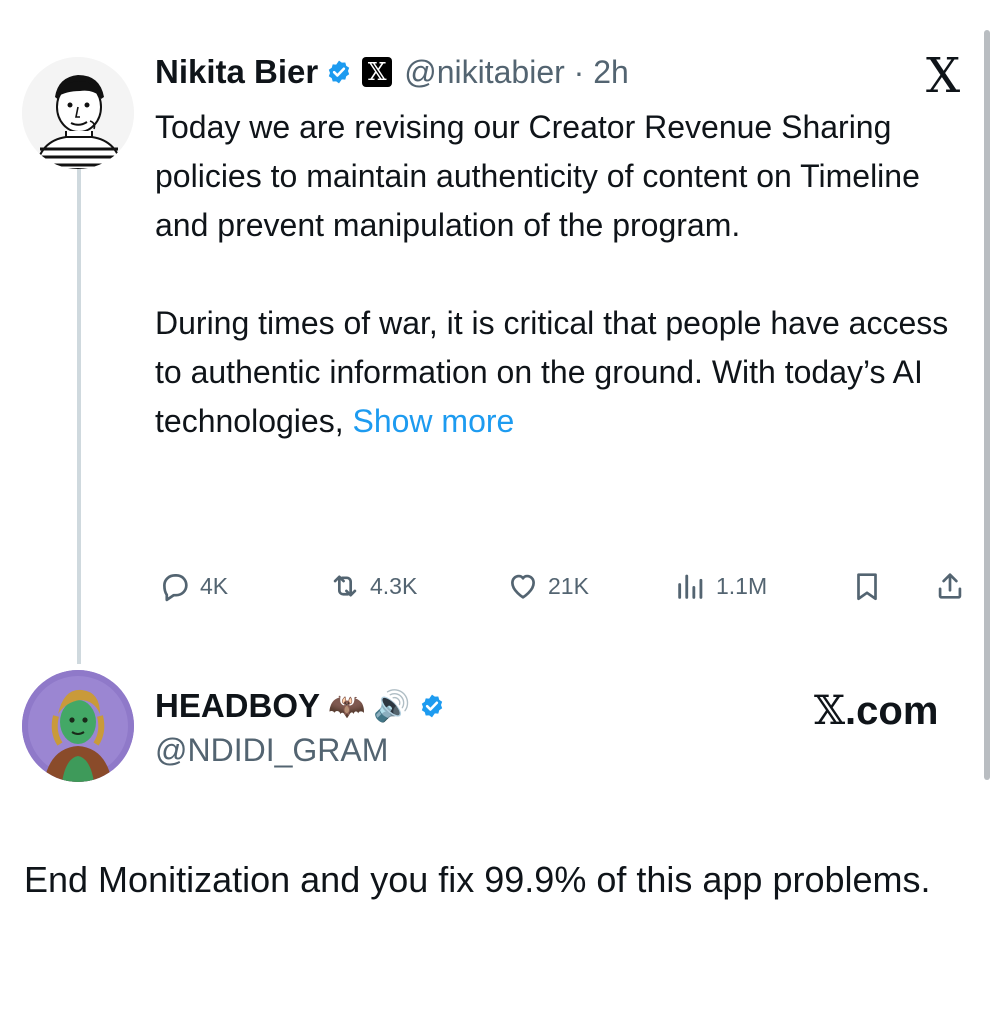 The image size is (999, 1013). What do you see at coordinates (347, 706) in the screenshot?
I see `bat-emoji: 🦇` at bounding box center [347, 706].